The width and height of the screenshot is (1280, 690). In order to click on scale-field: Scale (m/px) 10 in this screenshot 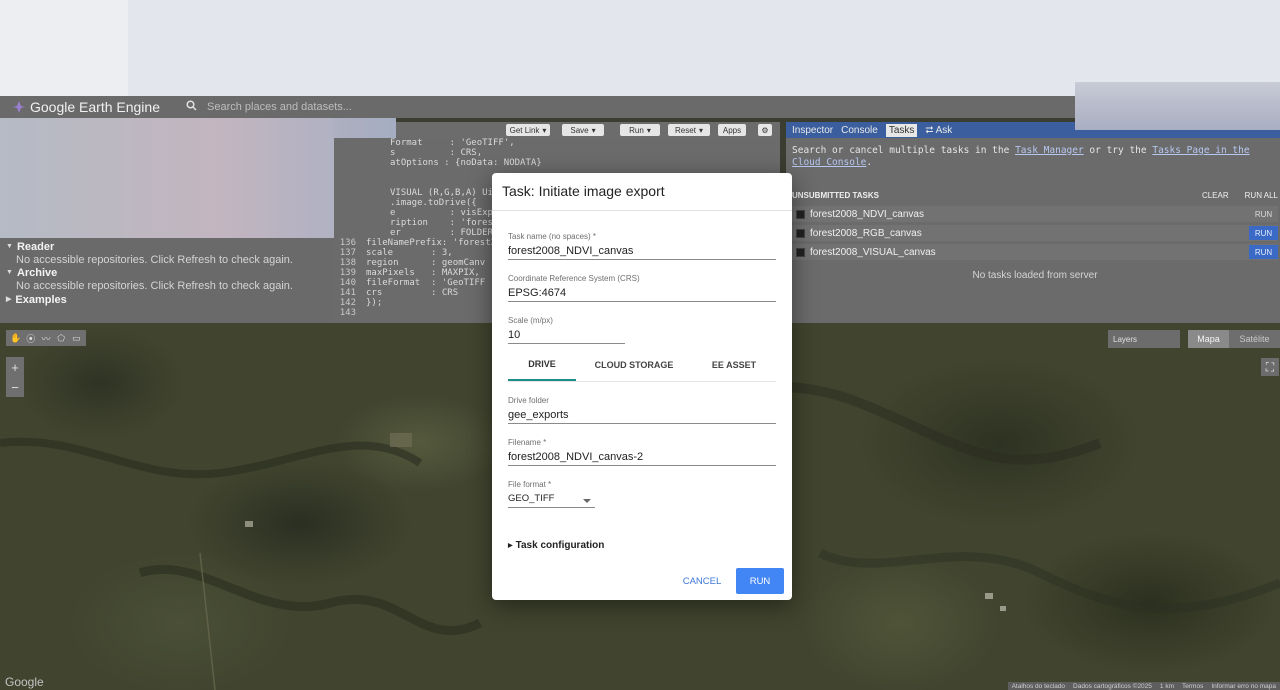, I will do `click(566, 330)`.